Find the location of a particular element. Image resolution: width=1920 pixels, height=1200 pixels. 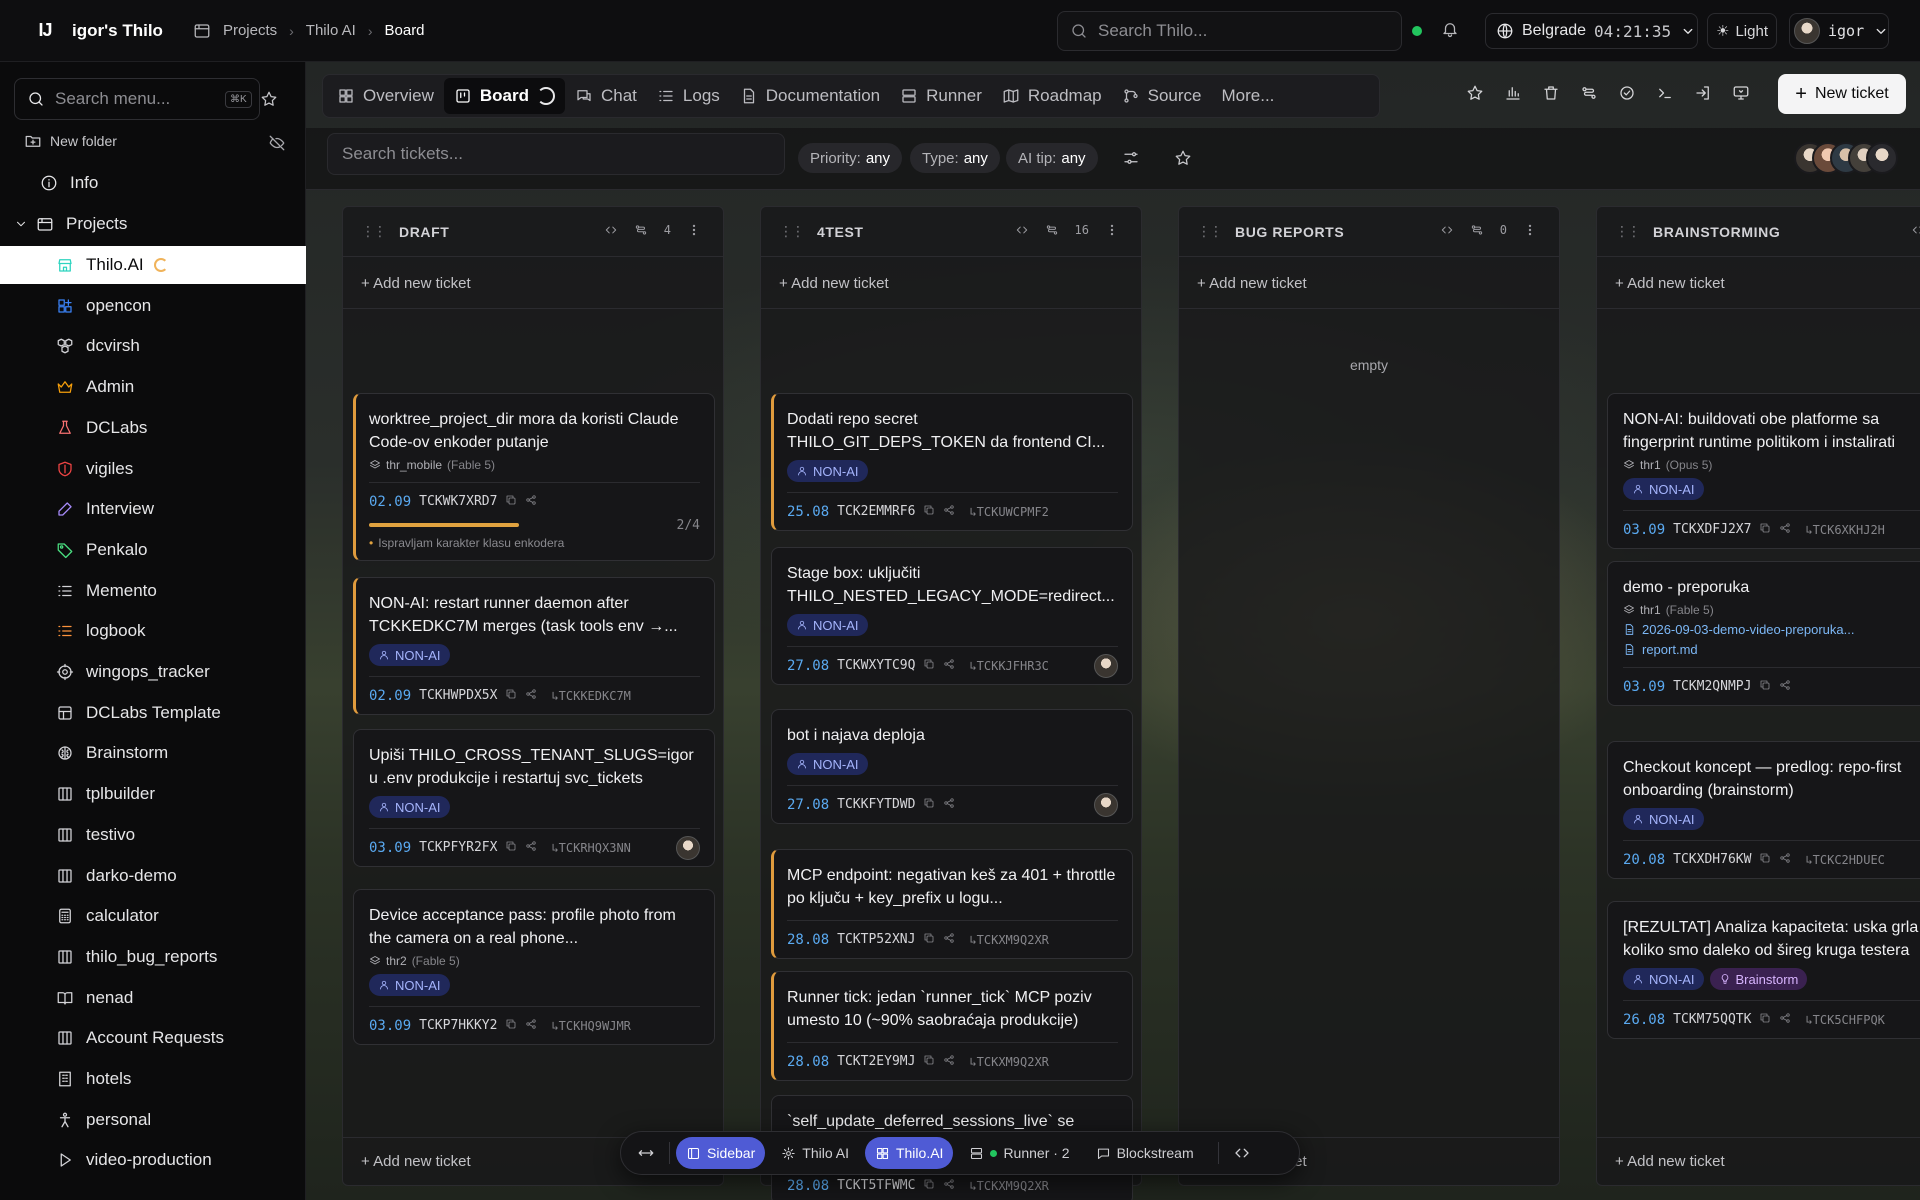

sidebar-item-penkalo: Penkalo is located at coordinates (153, 550).